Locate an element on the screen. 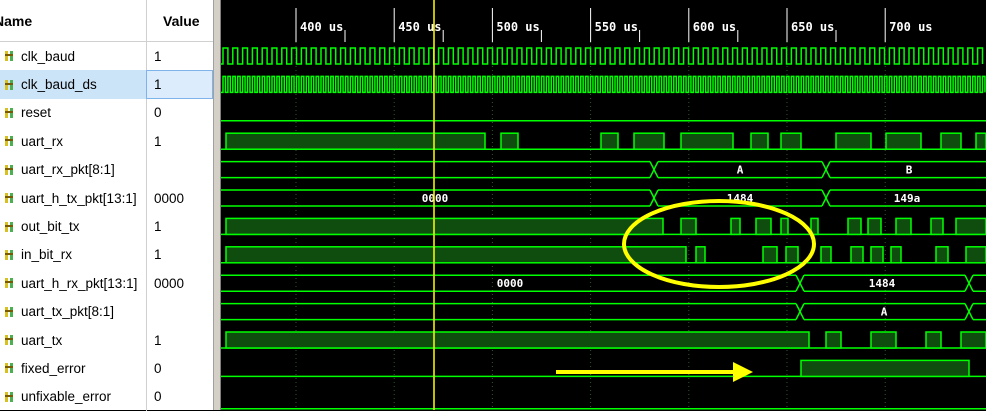 The image size is (986, 411). signal-row: in_bit_rx is located at coordinates (73, 255).